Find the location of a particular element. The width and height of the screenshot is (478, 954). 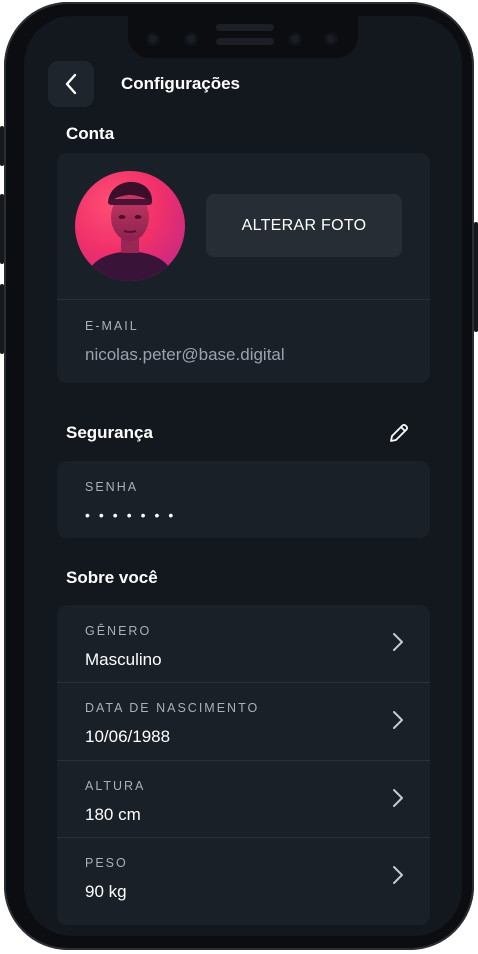

password-value: ••••••• is located at coordinates (134, 515).